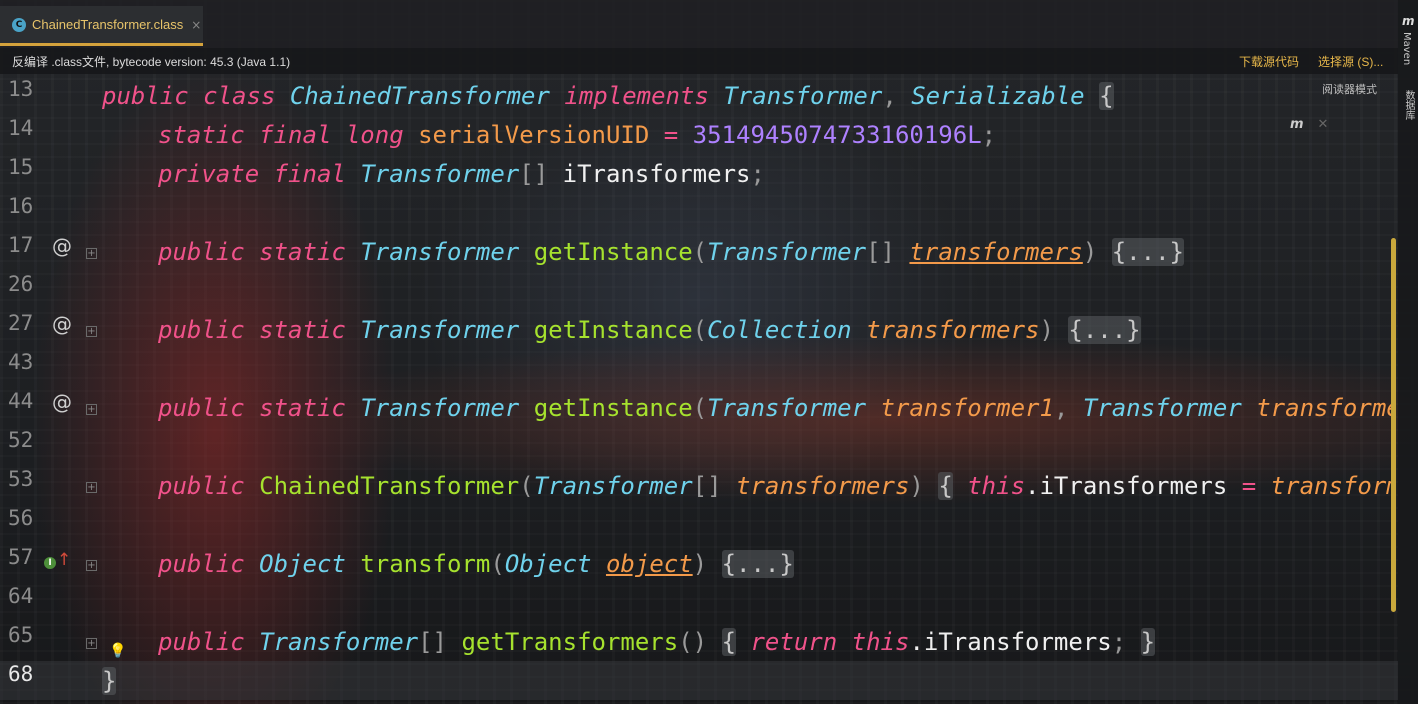  I want to click on line-number: 65, so click(21, 635).